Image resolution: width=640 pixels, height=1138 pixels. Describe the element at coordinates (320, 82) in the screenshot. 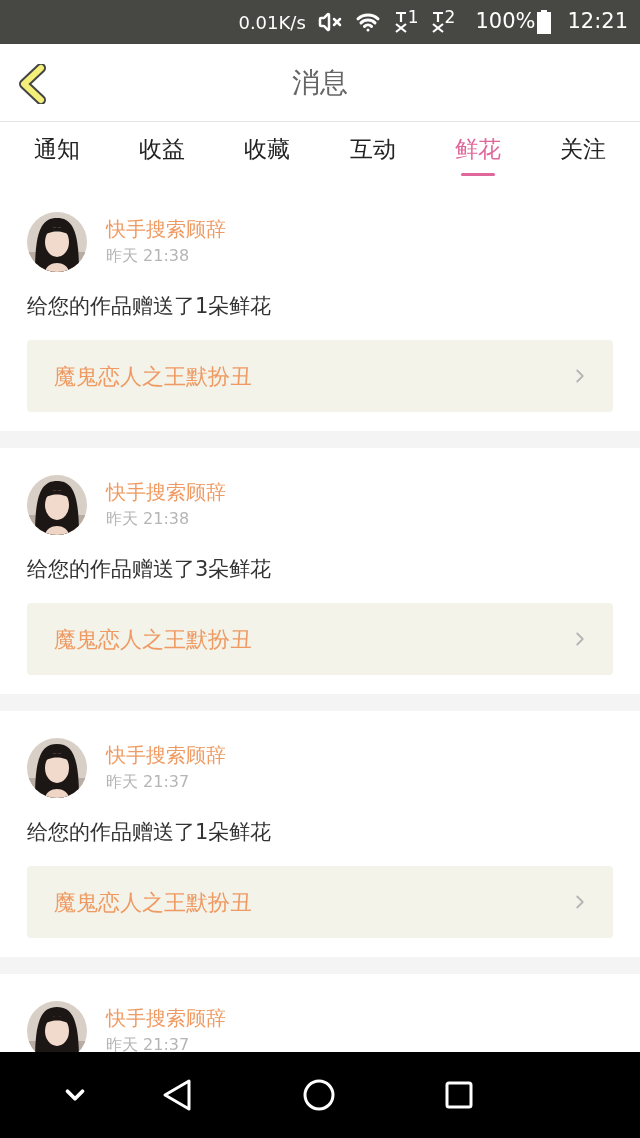

I see `page-title: 消息` at that location.